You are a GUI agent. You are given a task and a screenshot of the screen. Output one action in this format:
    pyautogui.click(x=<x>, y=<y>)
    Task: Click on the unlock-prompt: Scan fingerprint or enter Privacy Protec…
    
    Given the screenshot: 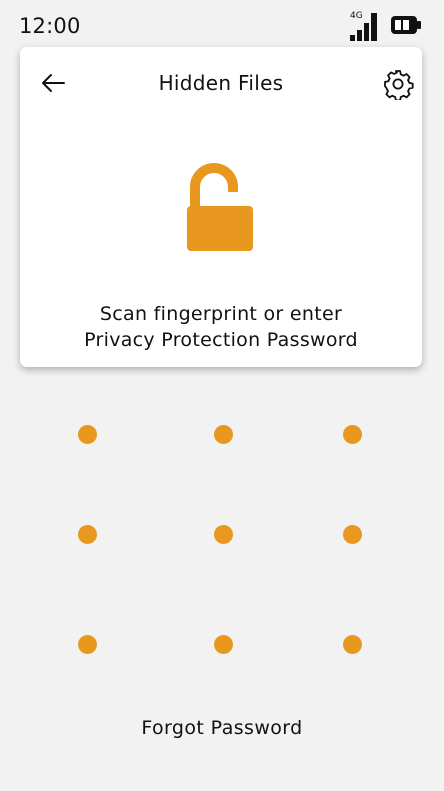 What is the action you would take?
    pyautogui.click(x=221, y=327)
    